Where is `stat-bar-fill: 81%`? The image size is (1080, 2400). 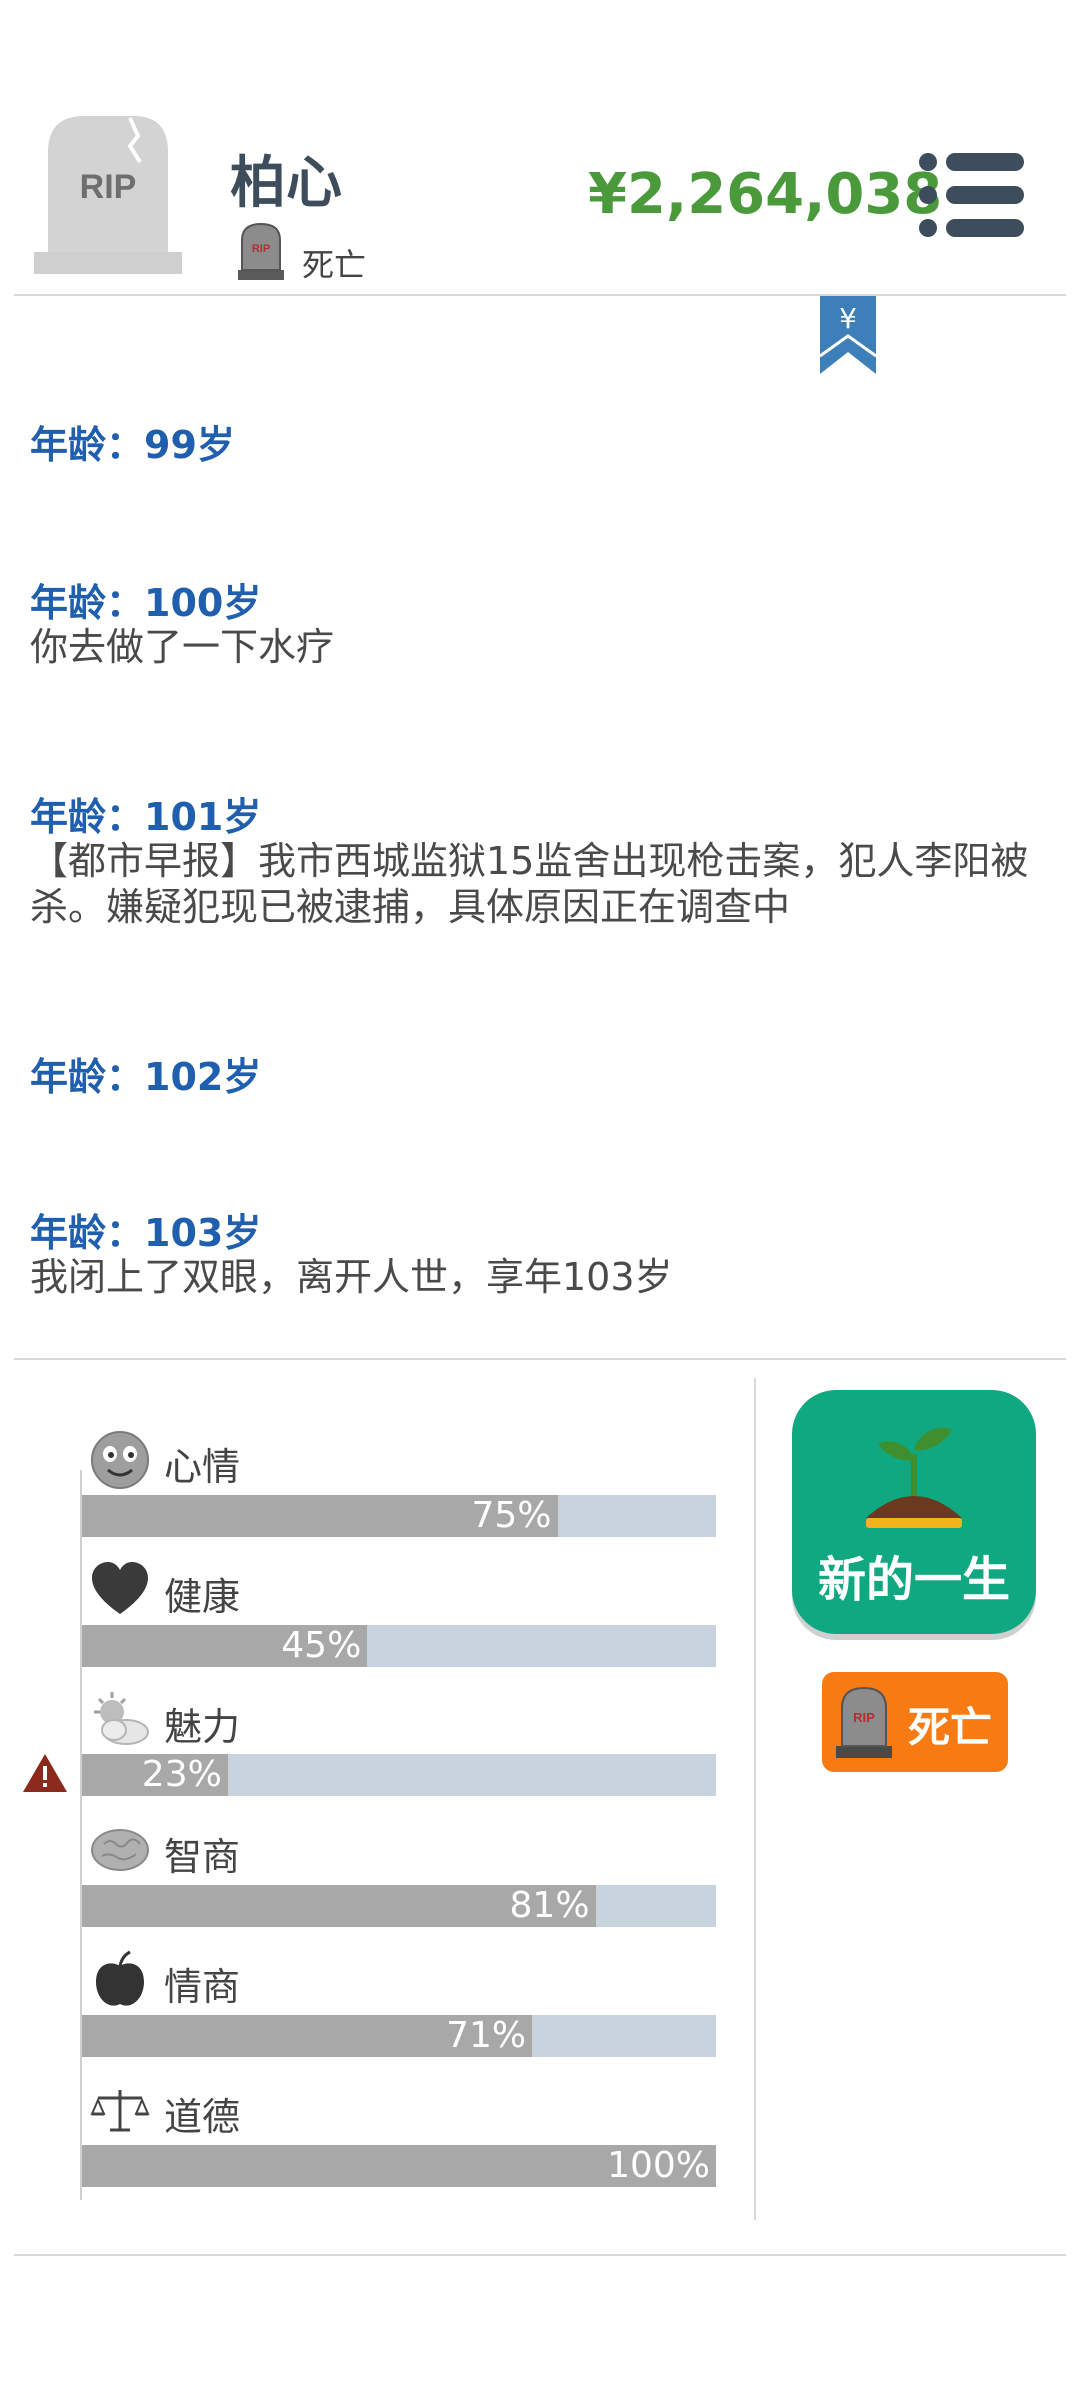
stat-bar-fill: 81% is located at coordinates (339, 1906).